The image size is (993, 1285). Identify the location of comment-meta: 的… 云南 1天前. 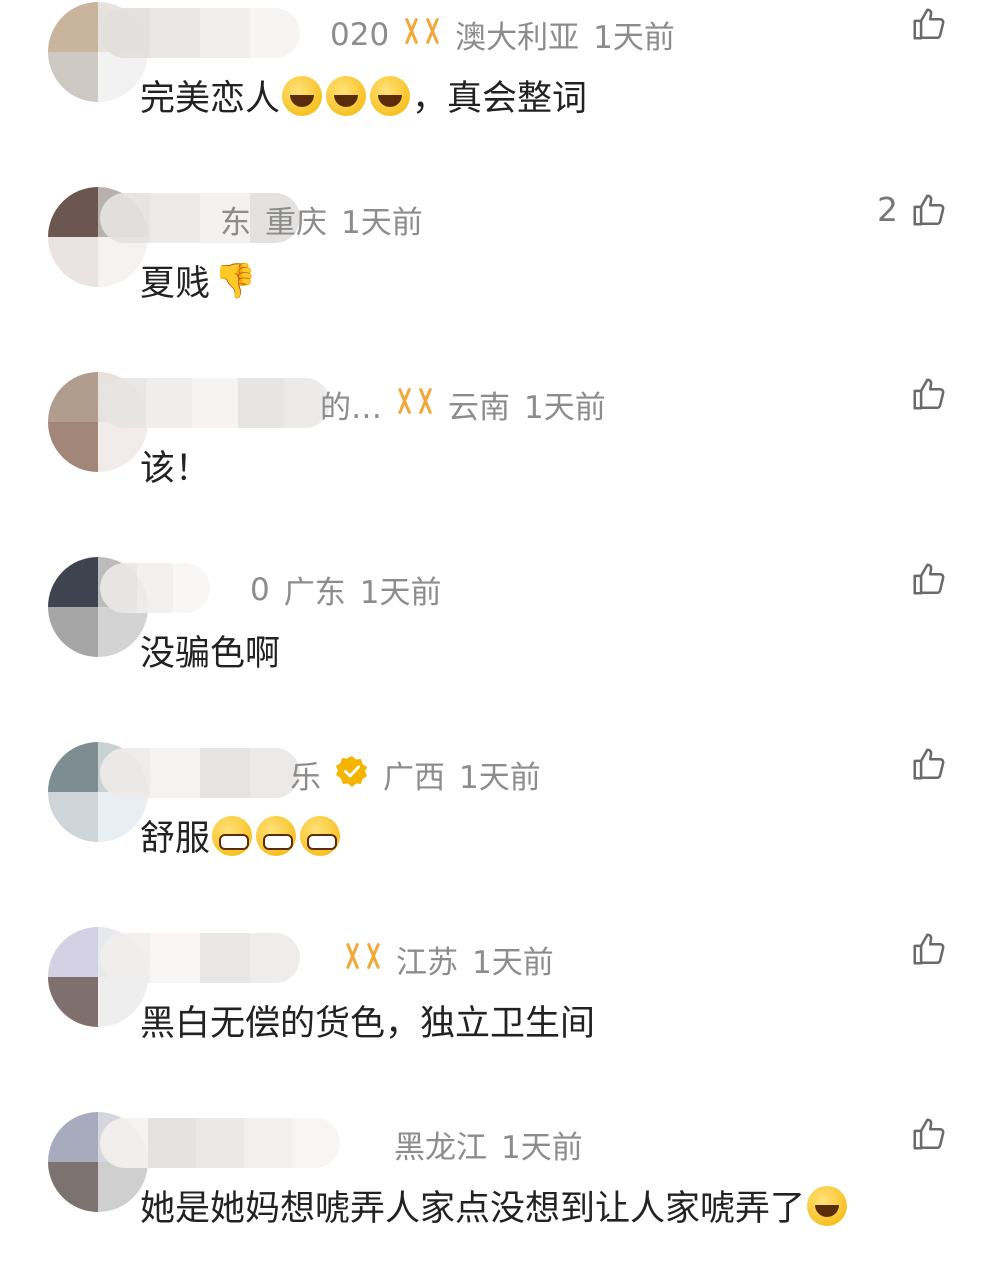
(463, 404).